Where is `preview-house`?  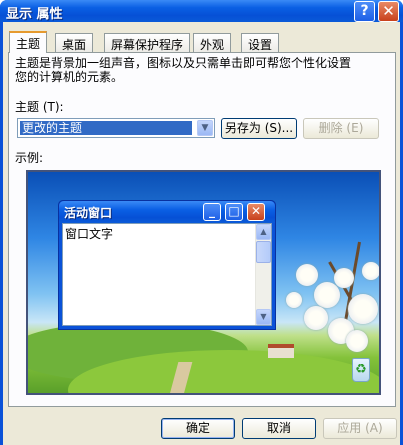 preview-house is located at coordinates (281, 351).